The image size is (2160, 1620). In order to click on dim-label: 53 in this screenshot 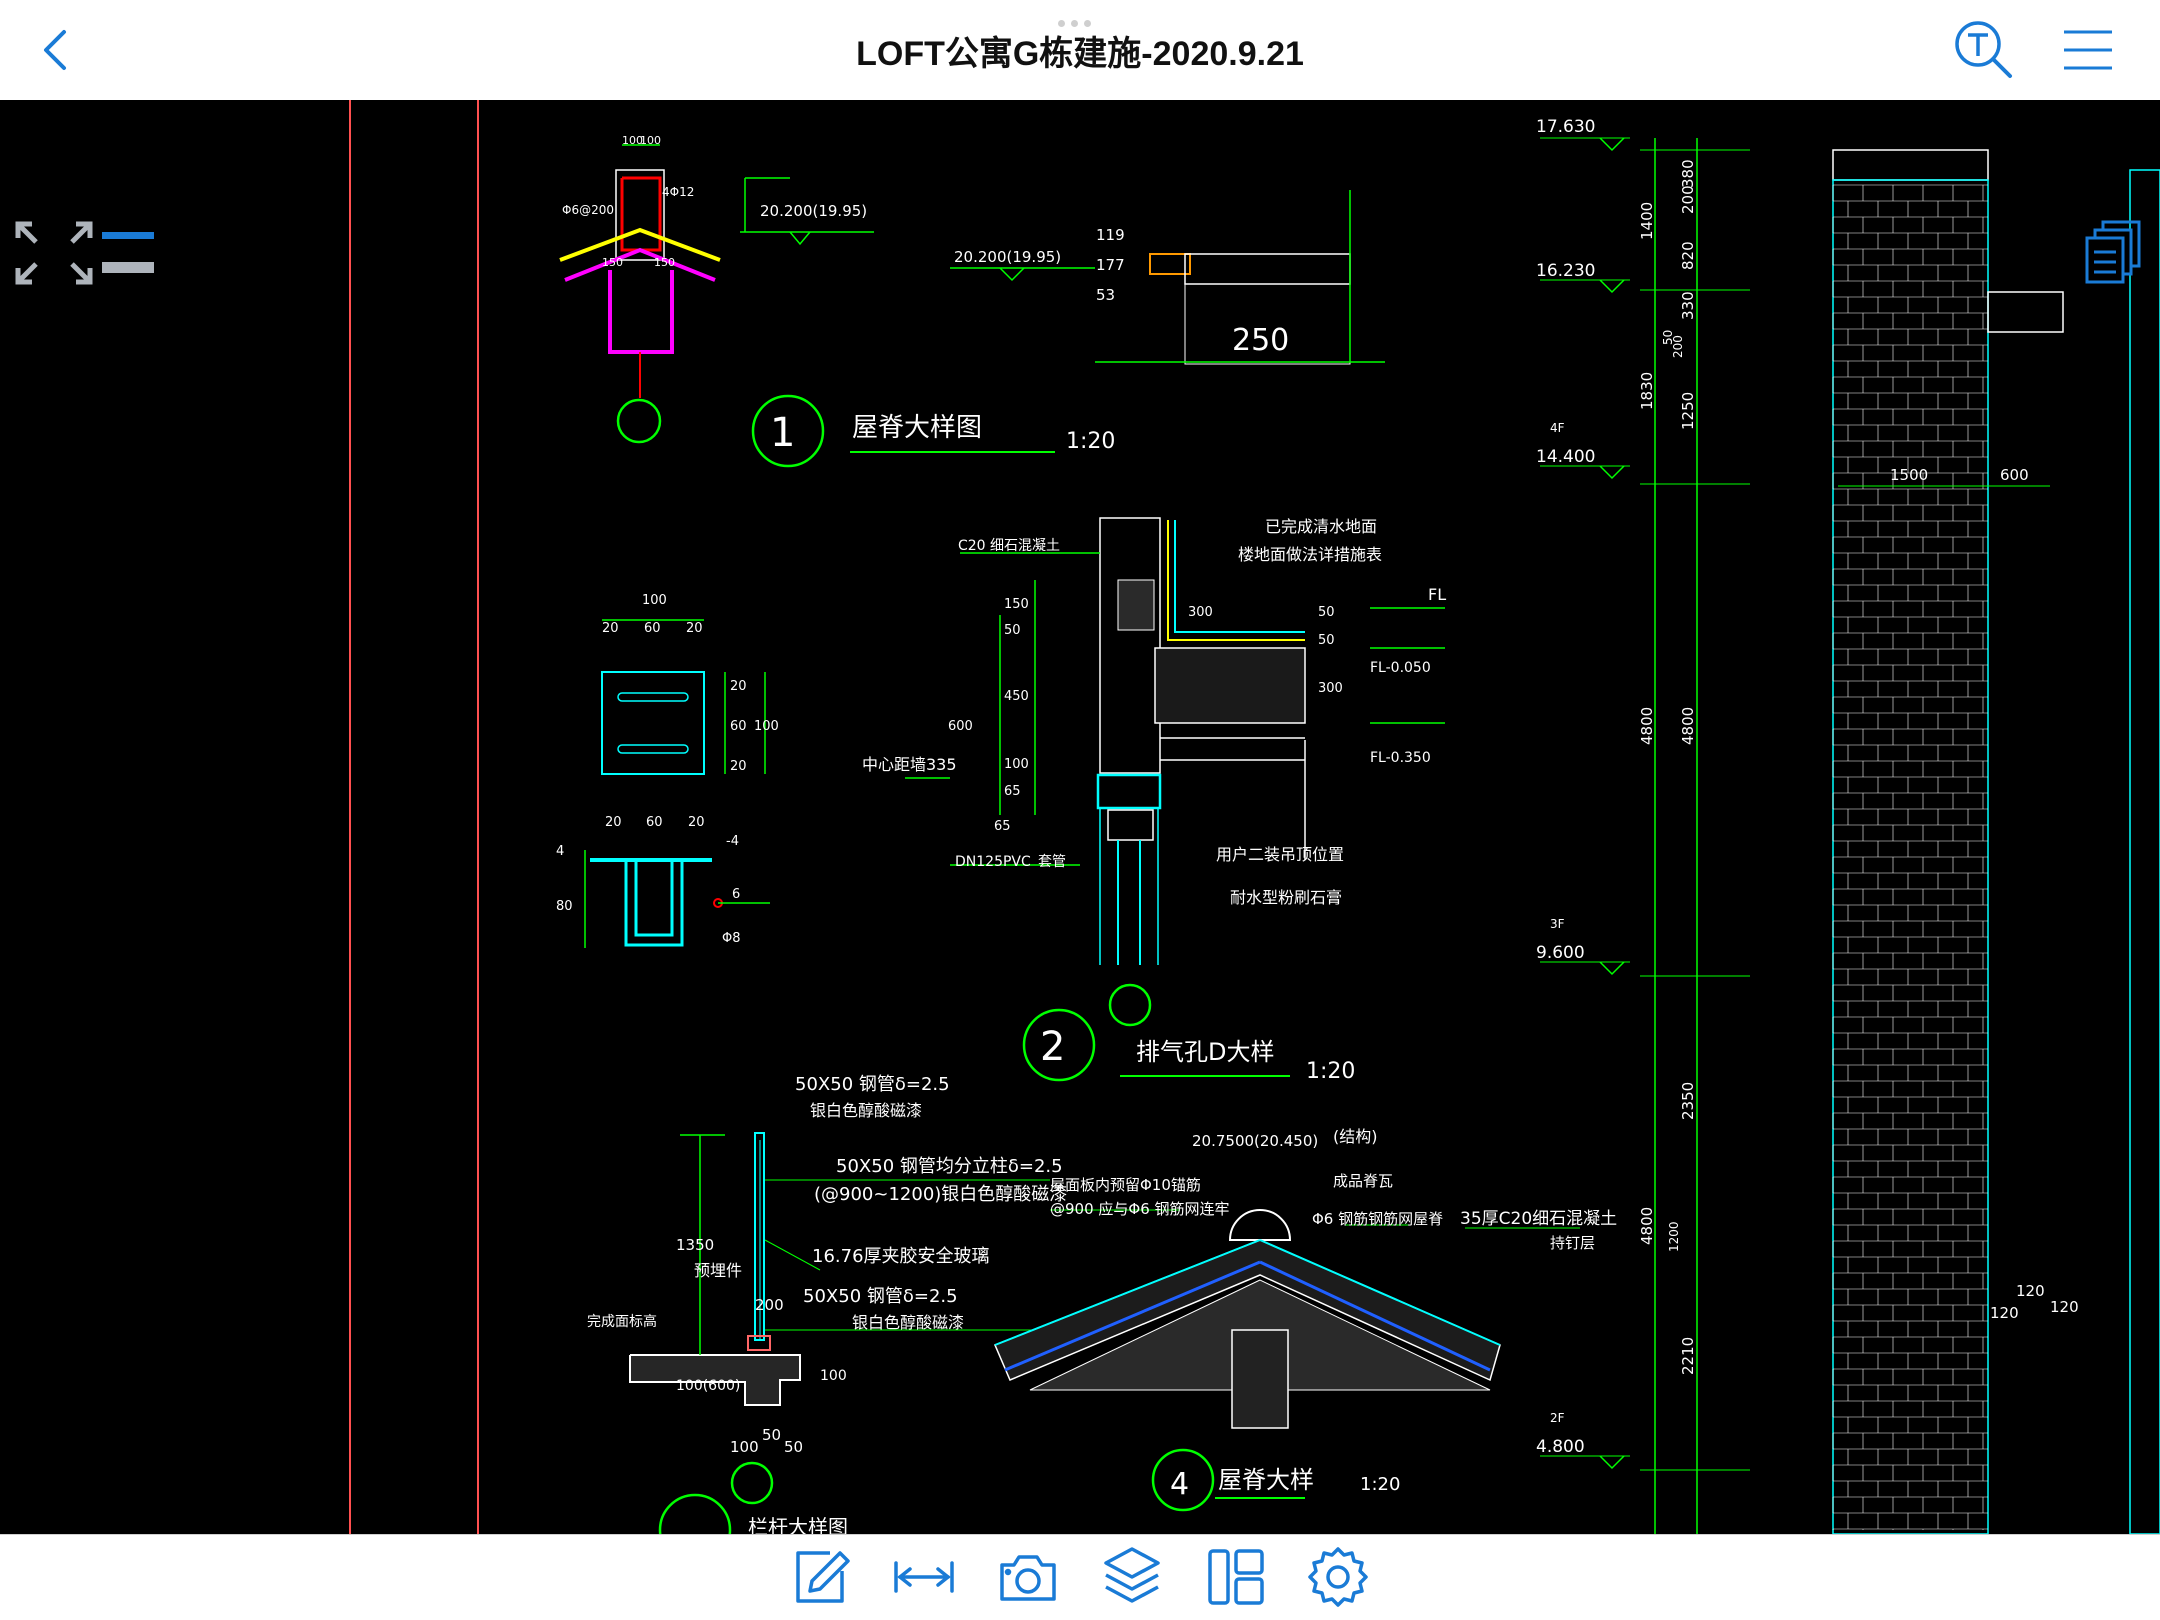, I will do `click(1105, 295)`.